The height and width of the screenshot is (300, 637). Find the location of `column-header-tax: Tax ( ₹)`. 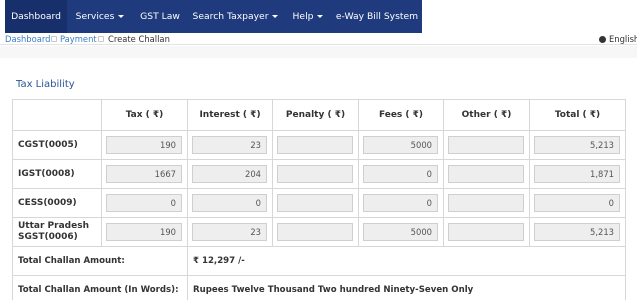

column-header-tax: Tax ( ₹) is located at coordinates (144, 115).